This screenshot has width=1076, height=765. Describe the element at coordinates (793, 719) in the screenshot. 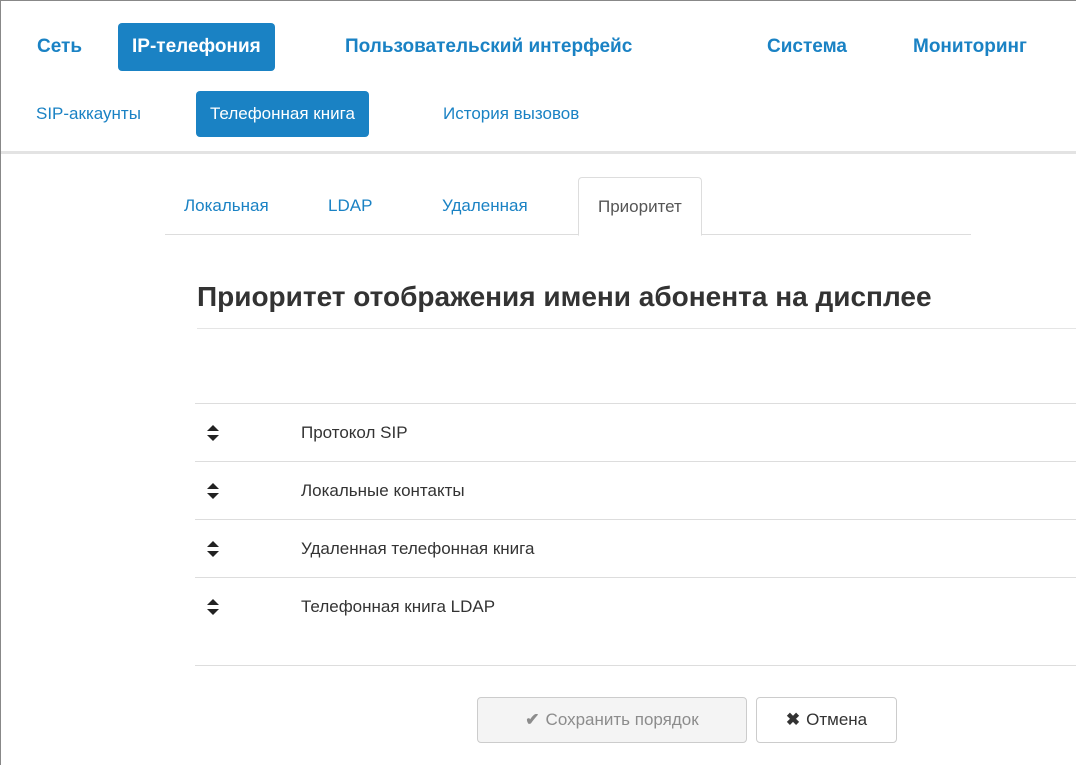

I see `close-icon: ✖` at that location.